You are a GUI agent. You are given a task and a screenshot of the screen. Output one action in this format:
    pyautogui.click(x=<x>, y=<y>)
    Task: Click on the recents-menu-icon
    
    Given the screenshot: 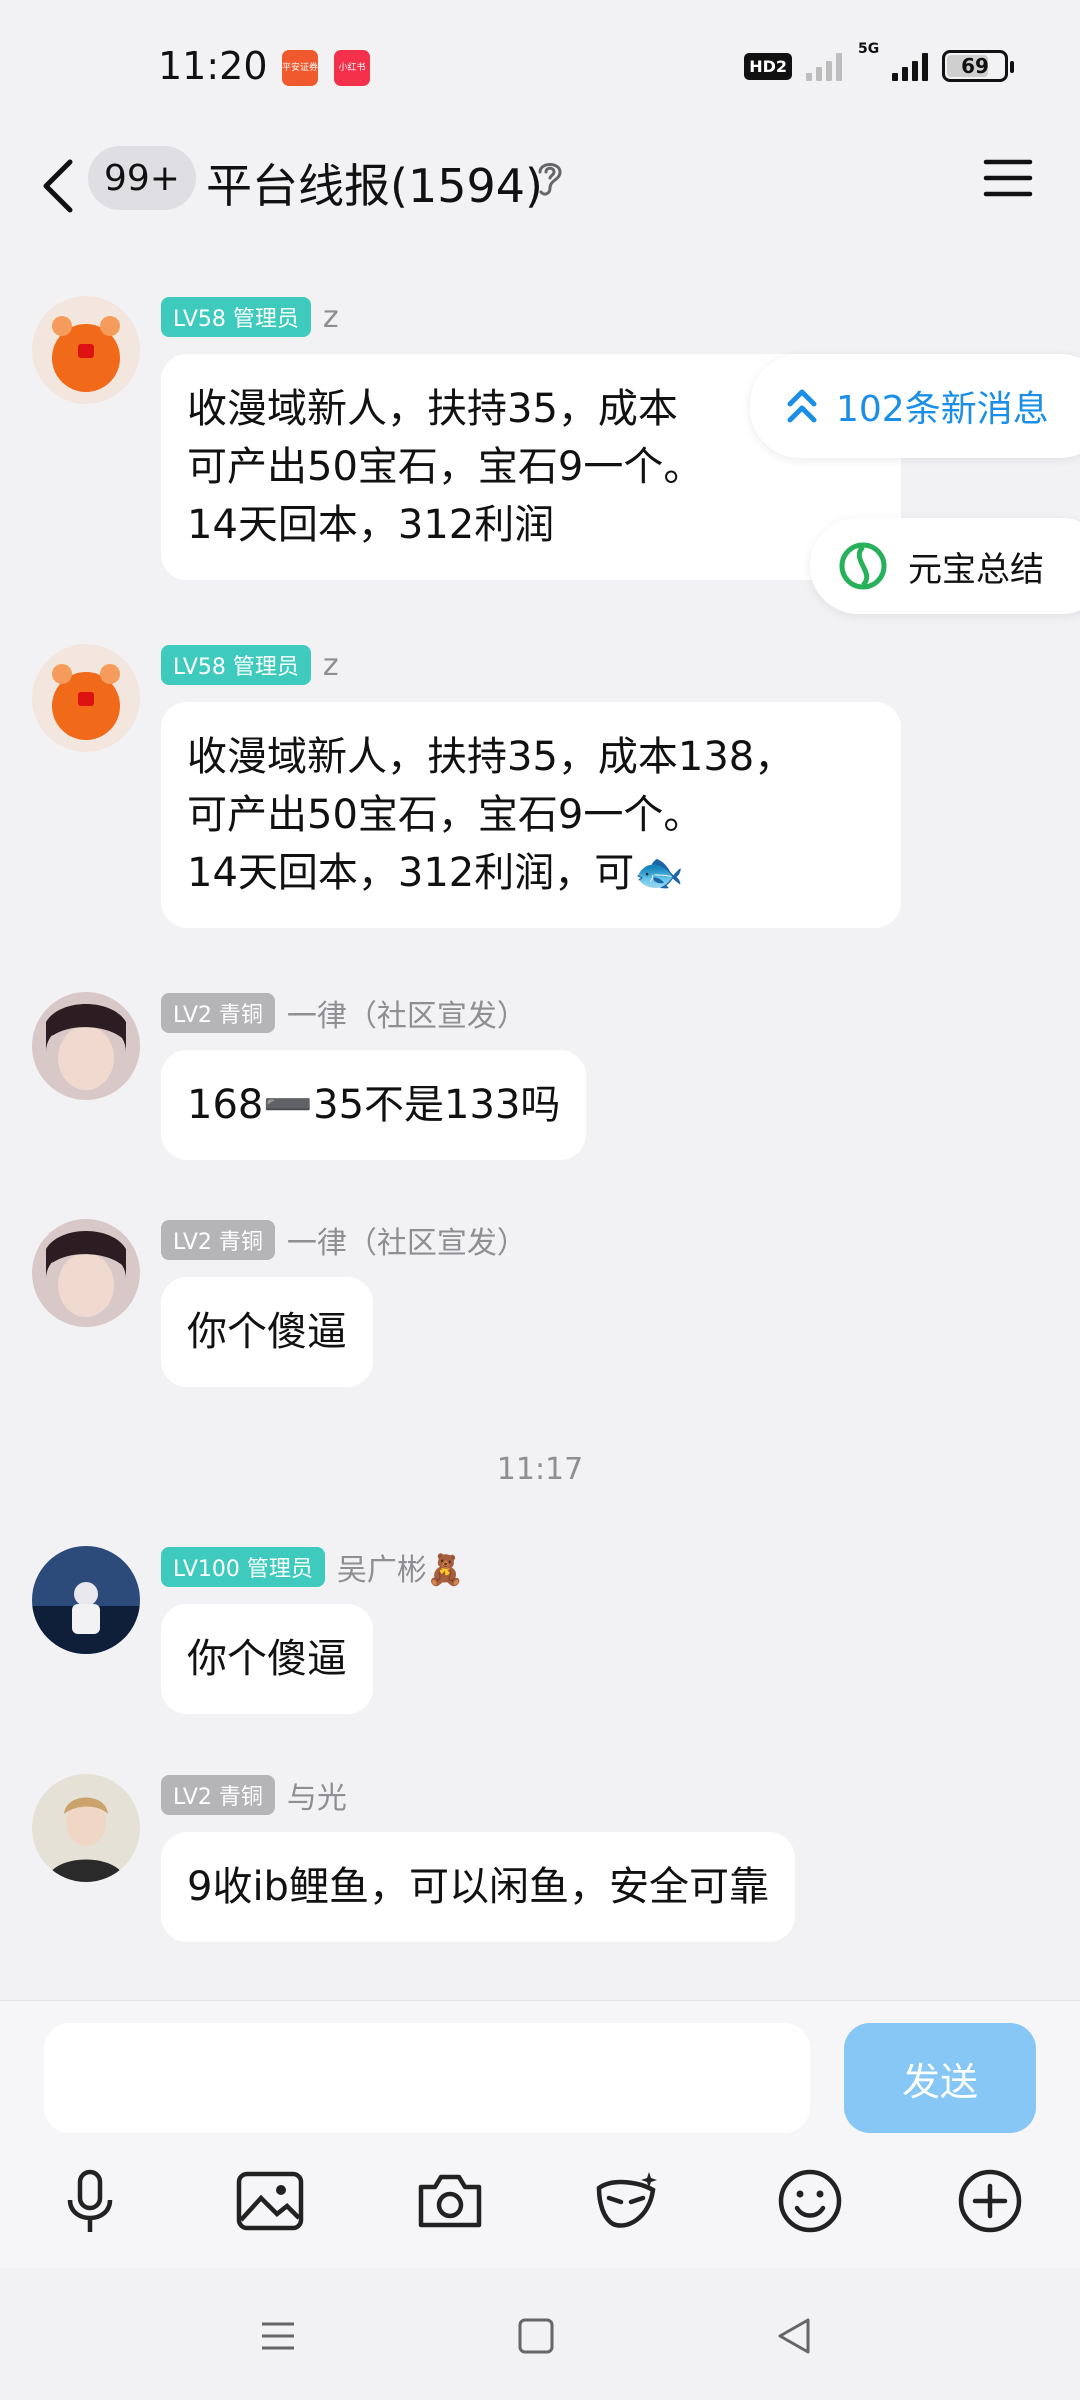 What is the action you would take?
    pyautogui.click(x=278, y=2336)
    